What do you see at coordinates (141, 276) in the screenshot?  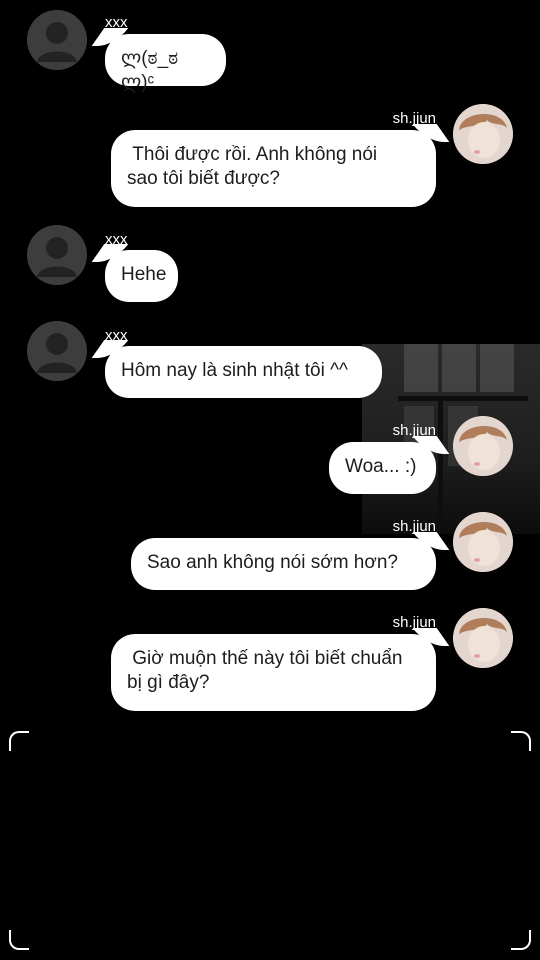 I see `message-bubble: Hehe` at bounding box center [141, 276].